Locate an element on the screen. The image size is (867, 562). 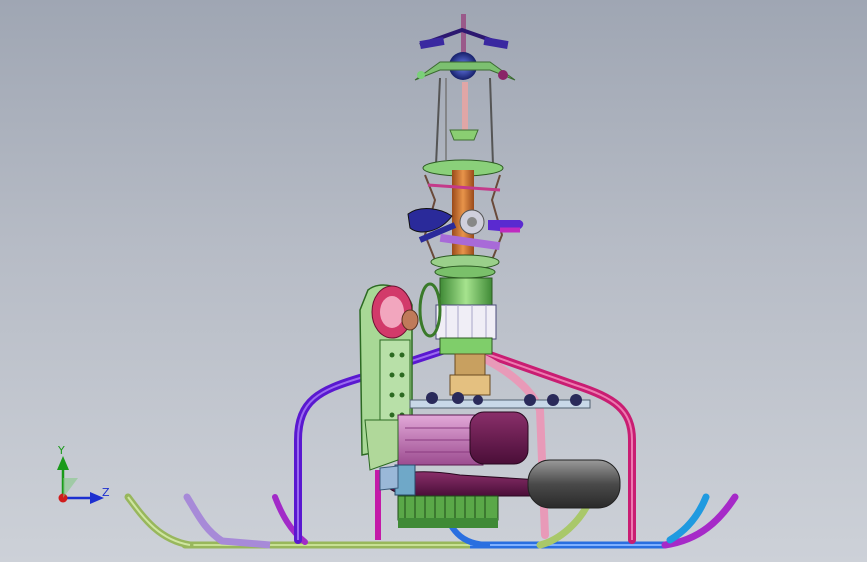
triad-group is located at coordinates (80, 480).